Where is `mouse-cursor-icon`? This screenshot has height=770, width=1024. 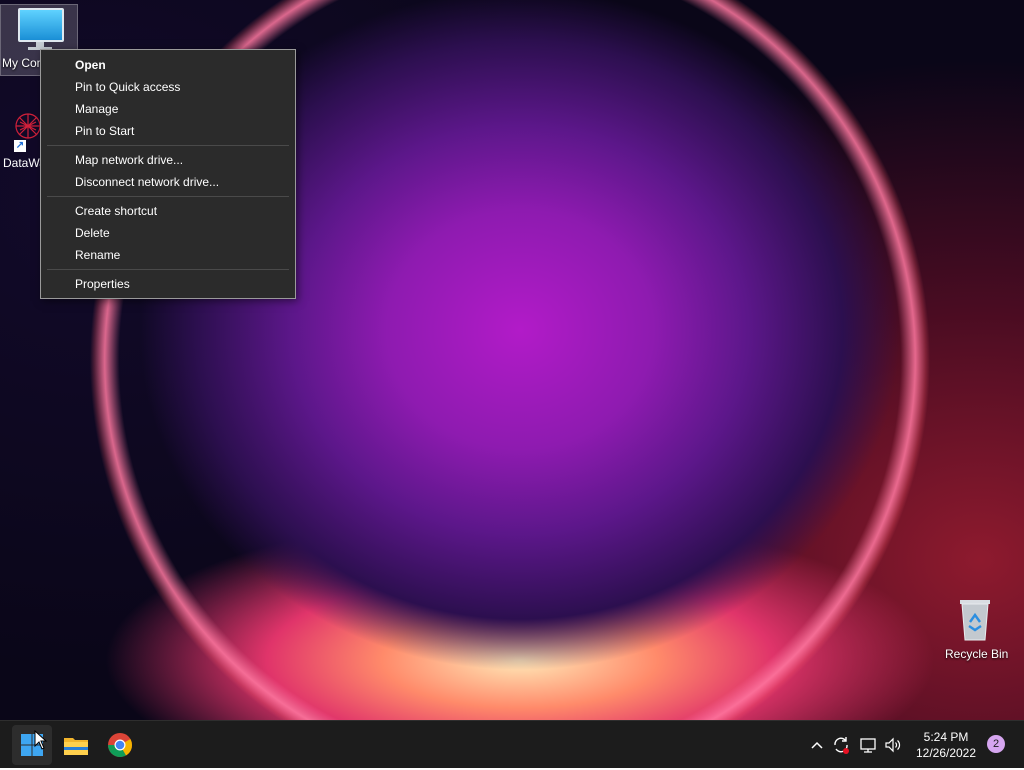
mouse-cursor-icon is located at coordinates (41, 740).